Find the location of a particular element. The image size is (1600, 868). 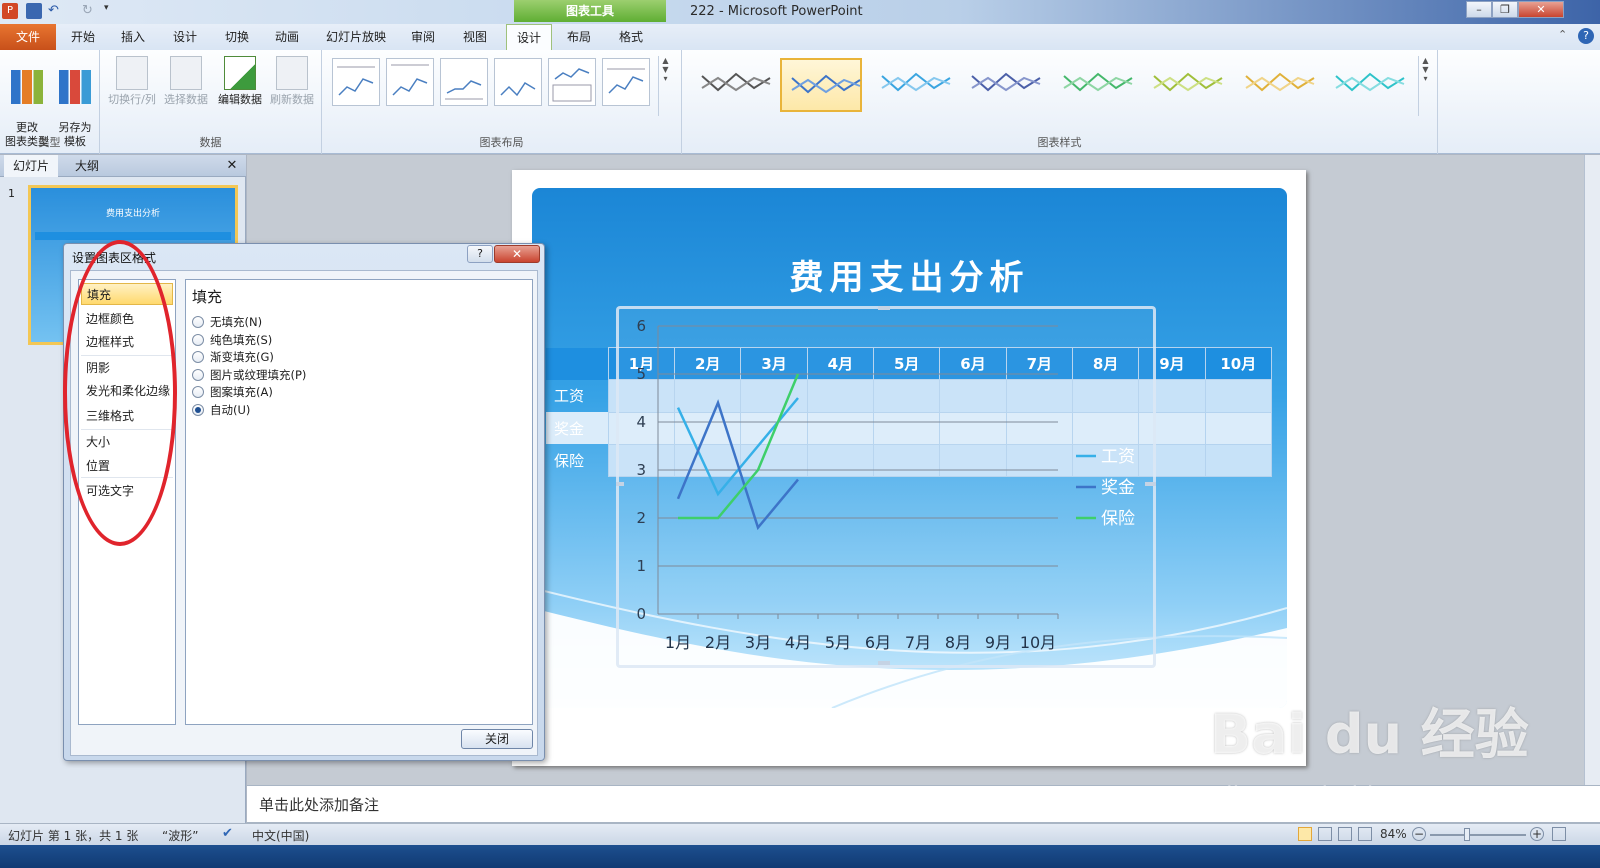

template-chart-icon is located at coordinates (75, 87).